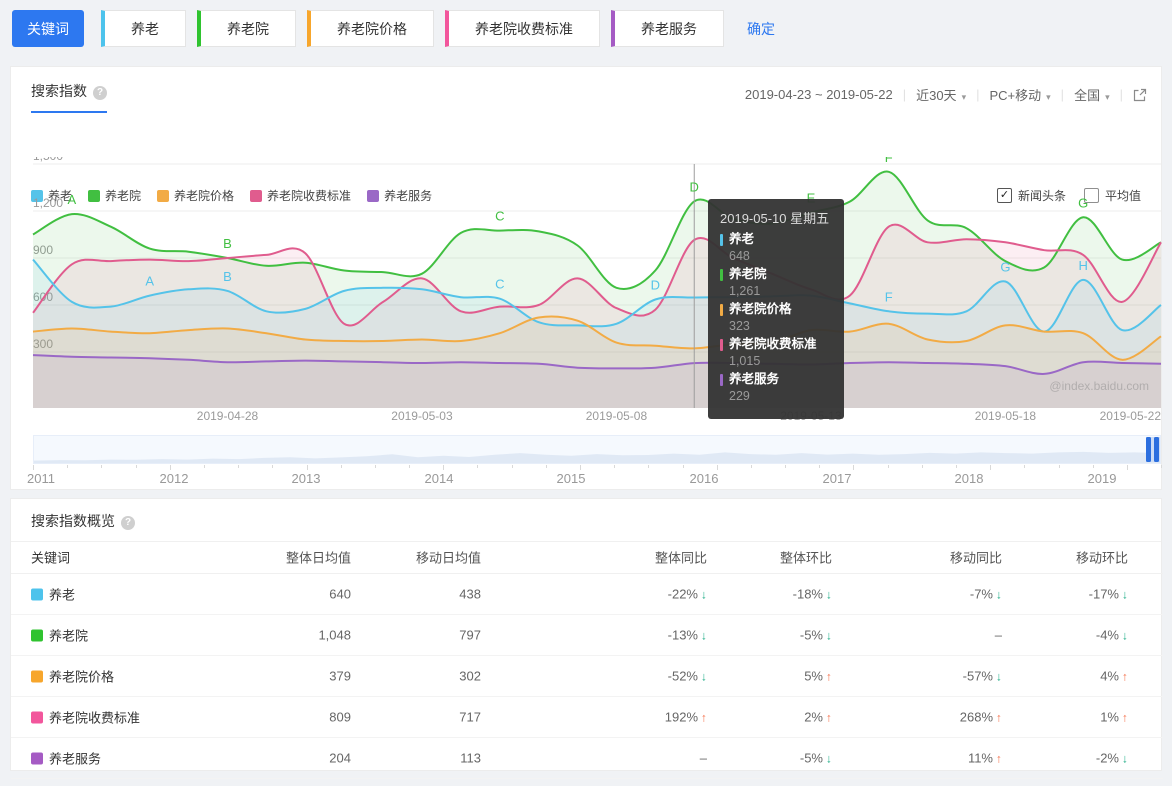 The height and width of the screenshot is (786, 1172). Describe the element at coordinates (704, 478) in the screenshot. I see `year-label: 2016` at that location.